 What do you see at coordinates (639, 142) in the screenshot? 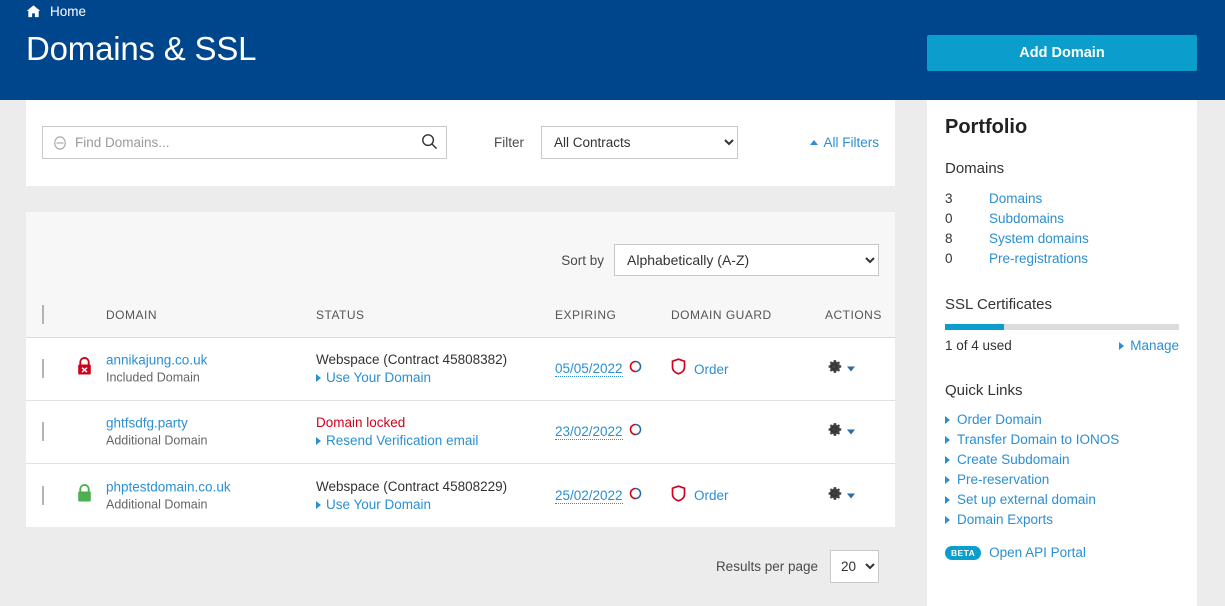
I see `contract-filter-select: All Contracts` at bounding box center [639, 142].